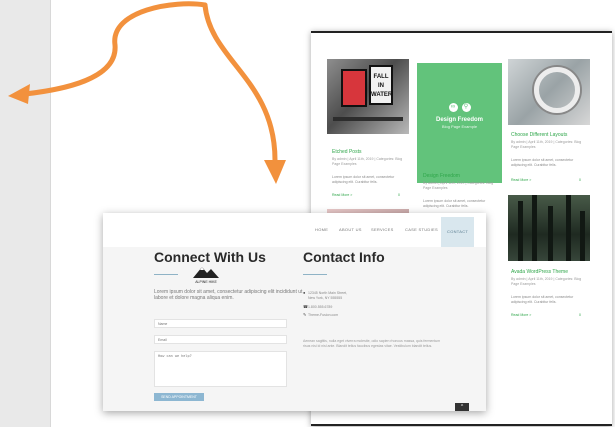 Image resolution: width=615 pixels, height=427 pixels. Describe the element at coordinates (458, 232) in the screenshot. I see `nav-contact: CONTACT` at that location.